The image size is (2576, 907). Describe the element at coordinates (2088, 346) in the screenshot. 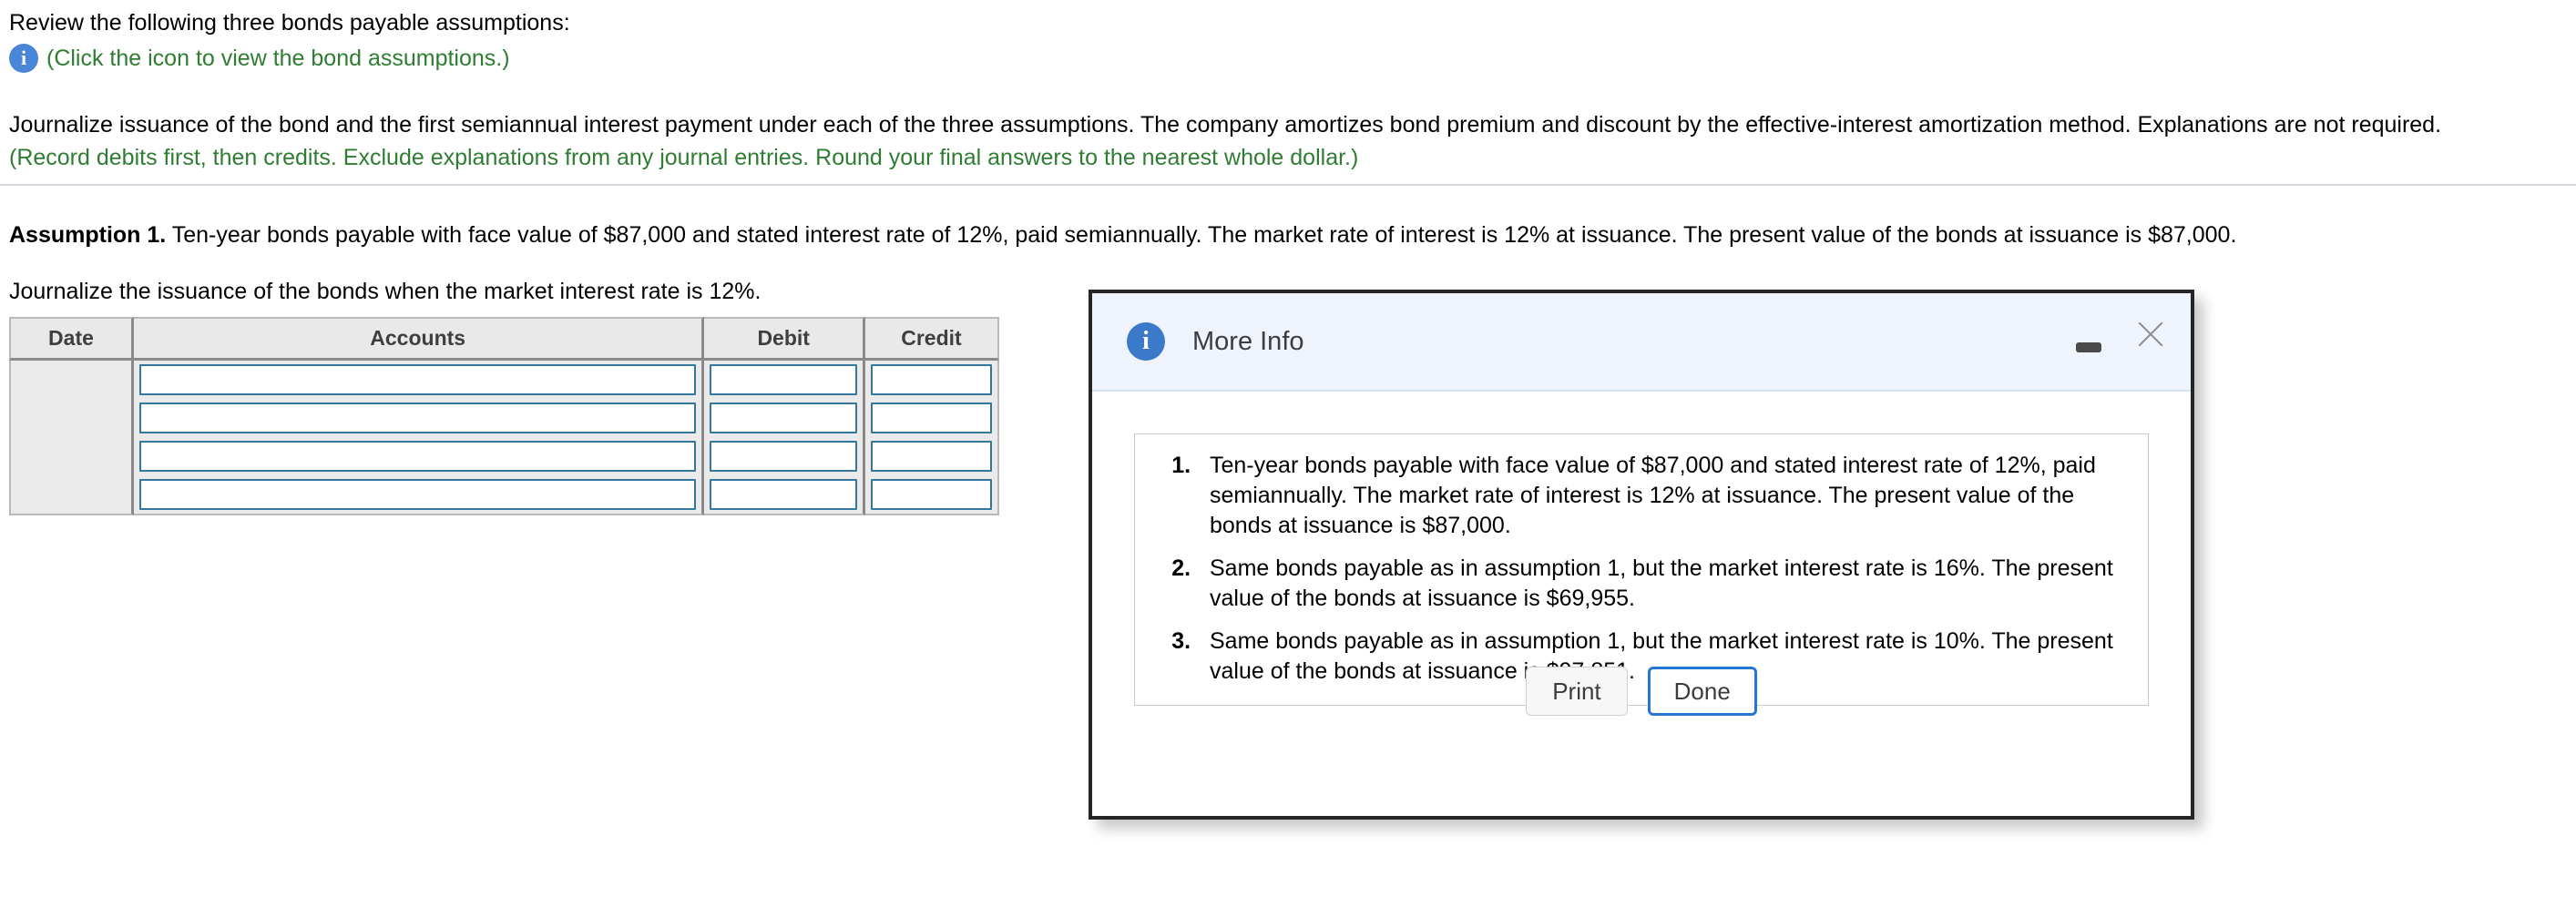

I see `minimize-icon` at that location.